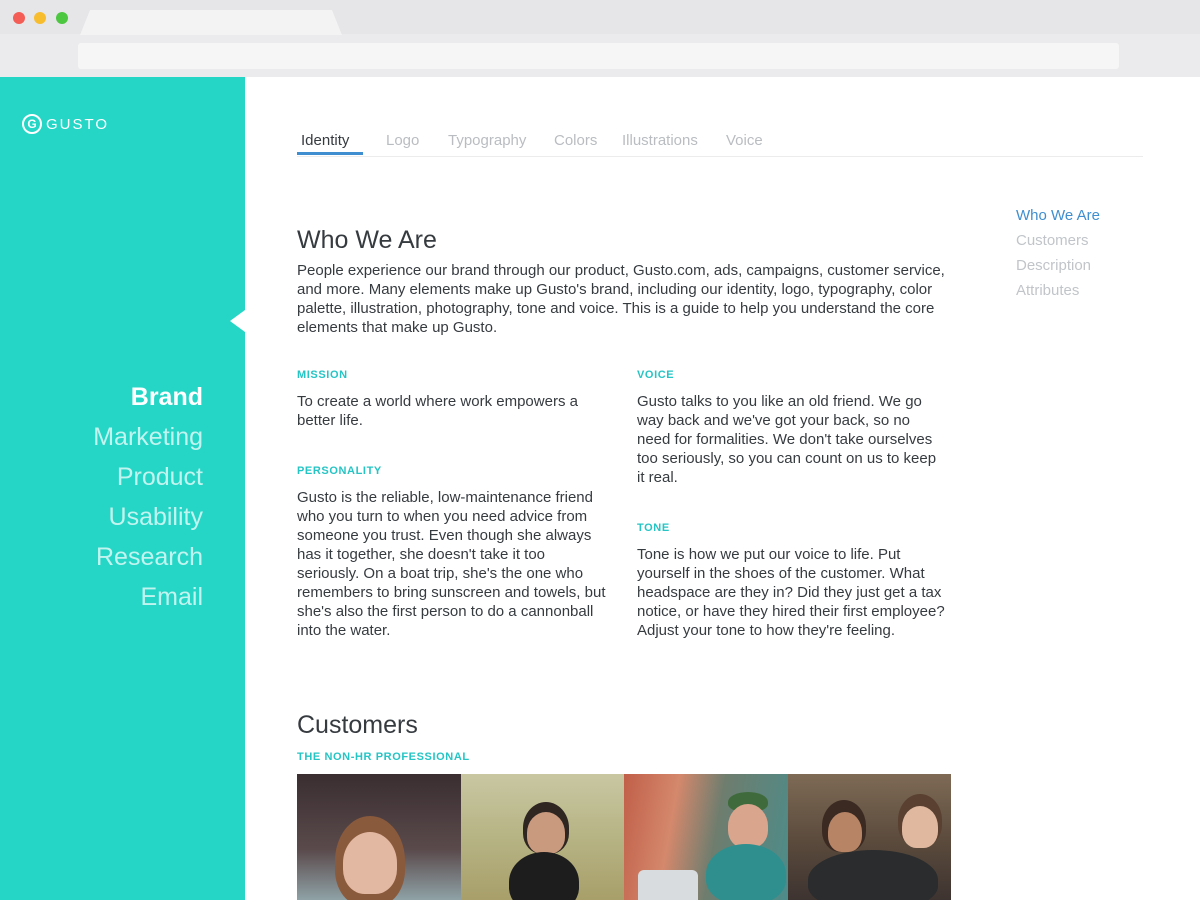 Image resolution: width=1200 pixels, height=900 pixels. What do you see at coordinates (1058, 265) in the screenshot?
I see `toc-item-description: Description` at bounding box center [1058, 265].